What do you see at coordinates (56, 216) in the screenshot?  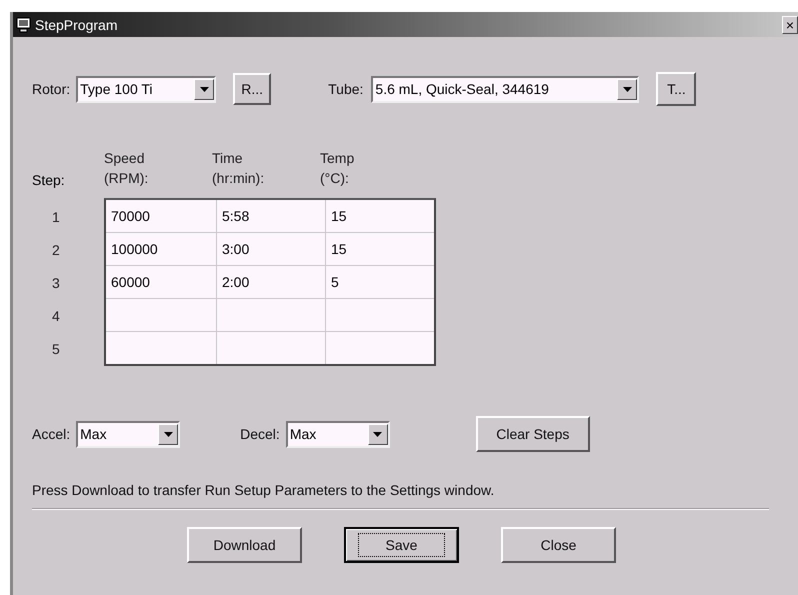 I see `step-number: 1` at bounding box center [56, 216].